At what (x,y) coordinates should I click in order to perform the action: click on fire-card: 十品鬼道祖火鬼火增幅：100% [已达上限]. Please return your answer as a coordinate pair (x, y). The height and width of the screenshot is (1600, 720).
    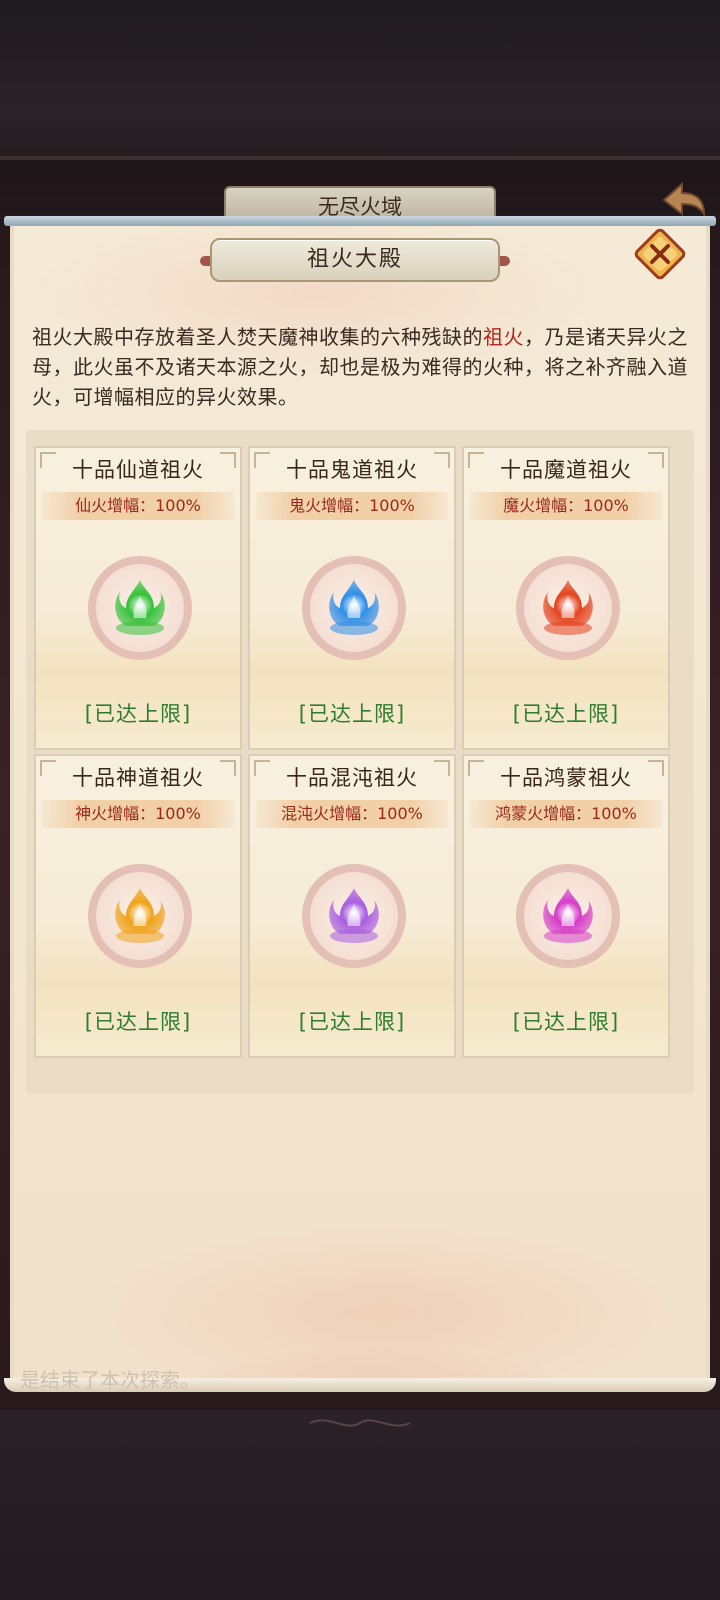
    Looking at the image, I should click on (352, 598).